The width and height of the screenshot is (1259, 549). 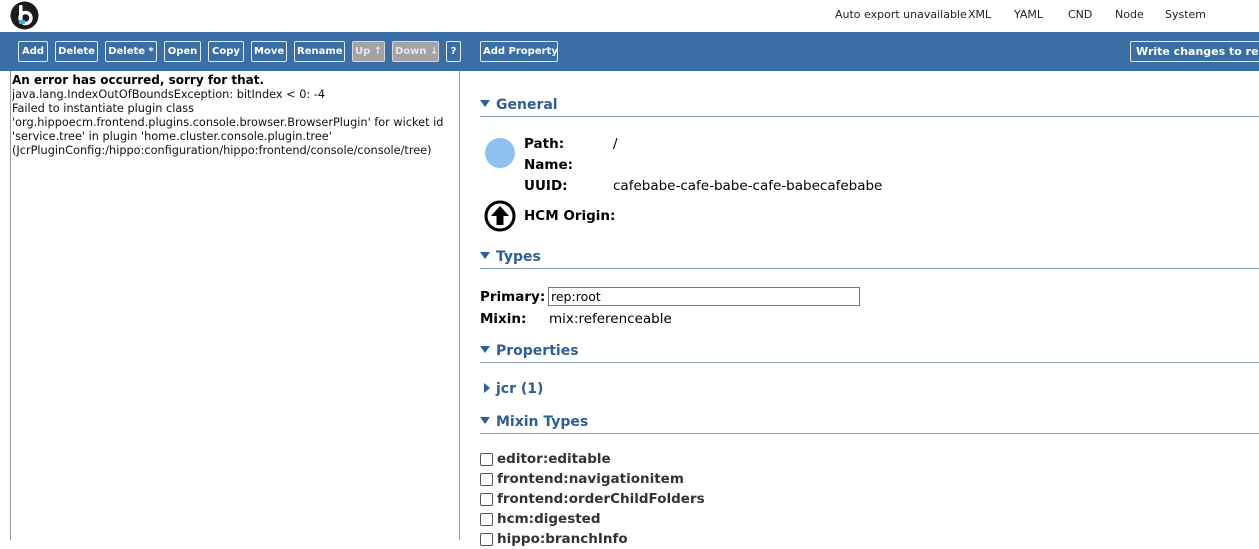 I want to click on menu-cnd: CND, so click(x=1080, y=14).